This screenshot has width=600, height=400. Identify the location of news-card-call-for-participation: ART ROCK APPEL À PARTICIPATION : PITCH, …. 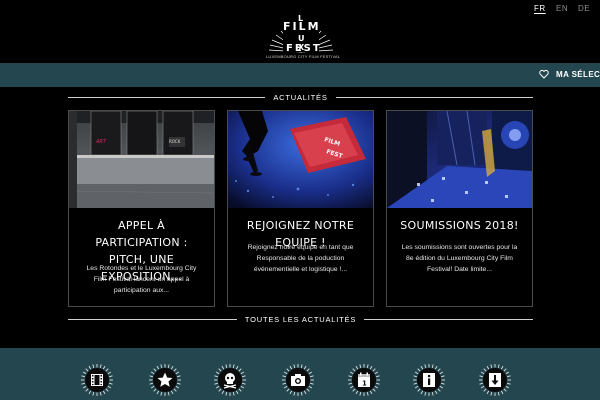
(141, 208).